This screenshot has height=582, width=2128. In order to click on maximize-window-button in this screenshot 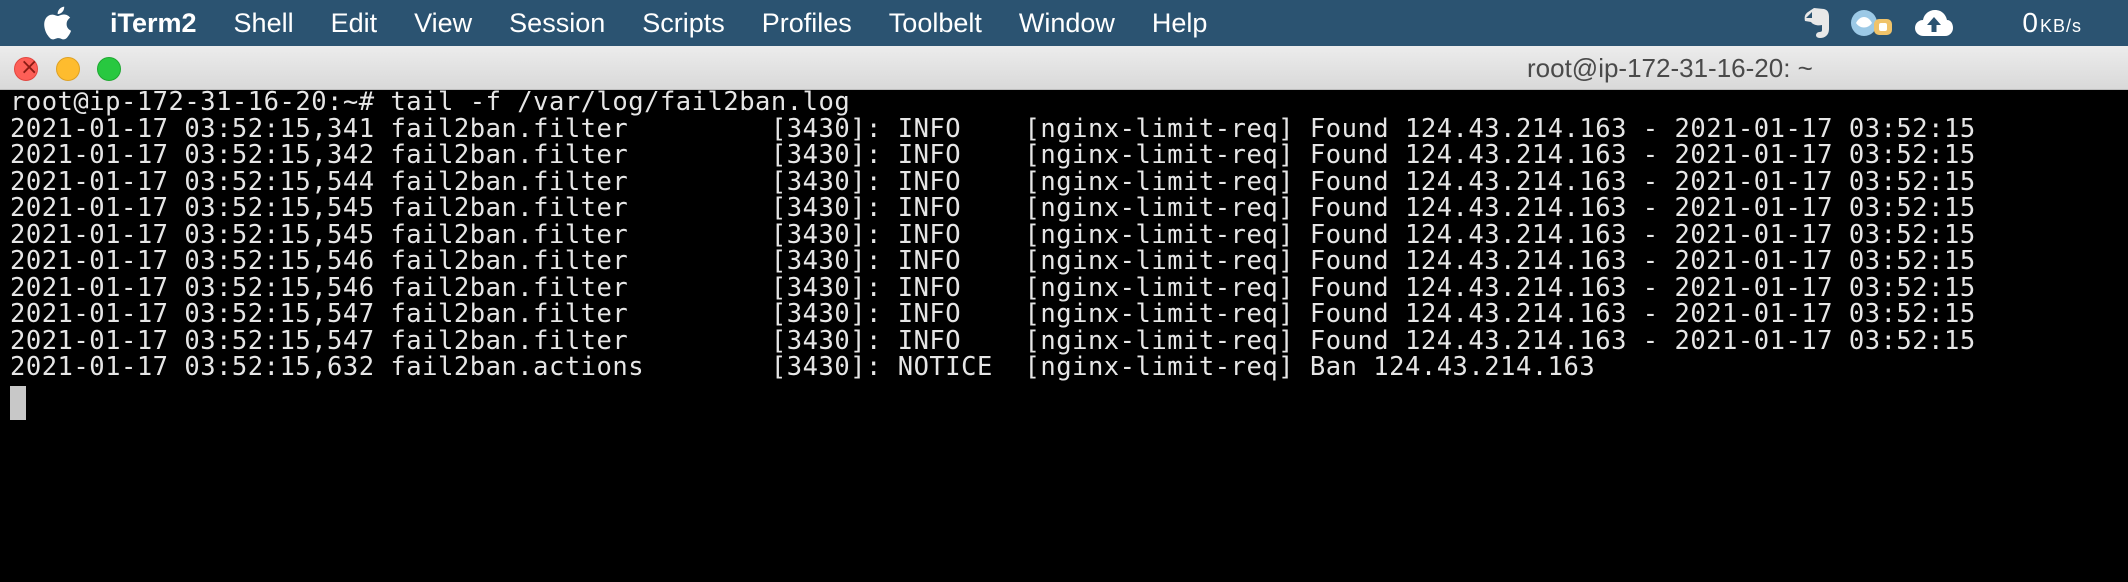, I will do `click(109, 69)`.